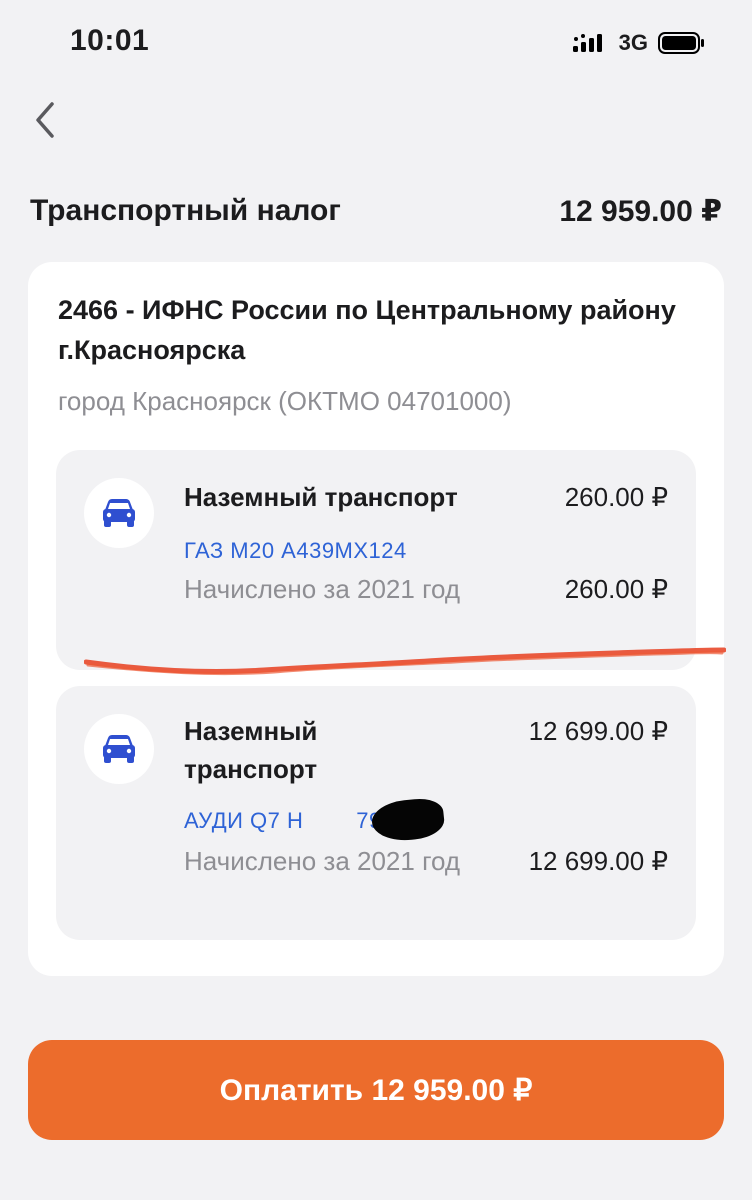 This screenshot has height=1200, width=752. Describe the element at coordinates (640, 211) in the screenshot. I see `total-amount: 12 959.00 ₽` at that location.